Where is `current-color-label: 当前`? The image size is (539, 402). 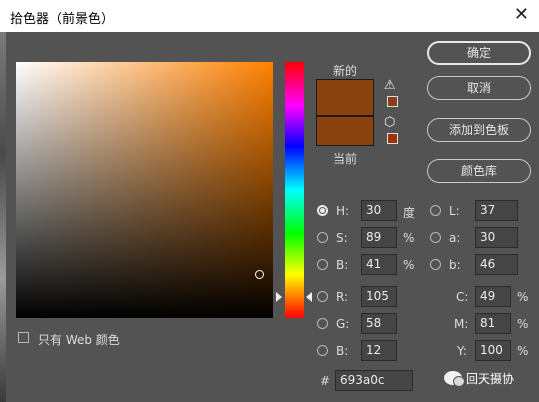
current-color-label: 当前 is located at coordinates (345, 159).